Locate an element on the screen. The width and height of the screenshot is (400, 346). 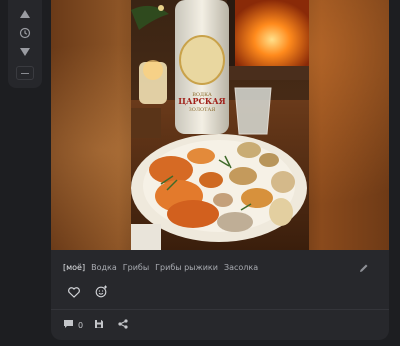
share-button is located at coordinates (123, 325).